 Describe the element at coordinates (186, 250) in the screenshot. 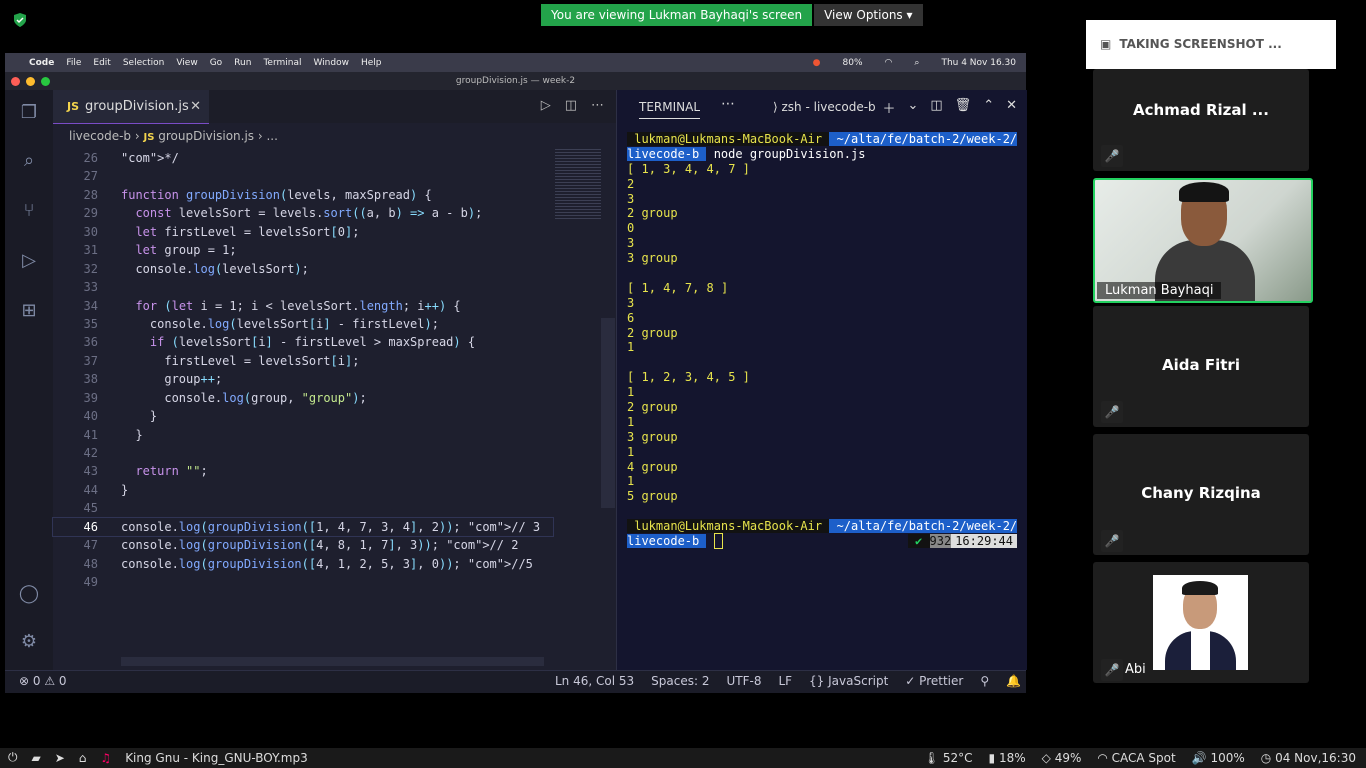

I see `code-text: let group = 1;` at that location.